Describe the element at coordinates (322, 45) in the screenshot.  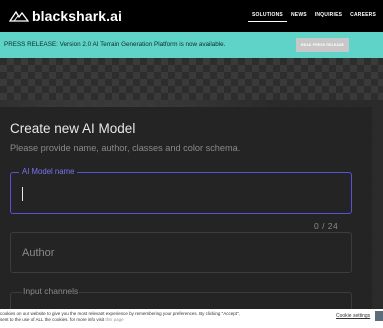
I see `read-press-release-button: READ PRESS RELEASE` at that location.